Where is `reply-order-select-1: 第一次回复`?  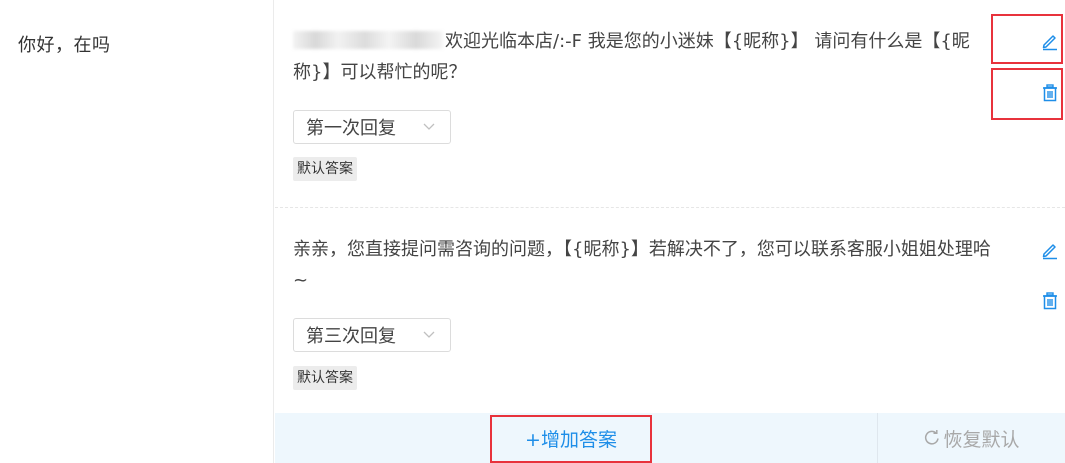
reply-order-select-1: 第一次回复 is located at coordinates (372, 127).